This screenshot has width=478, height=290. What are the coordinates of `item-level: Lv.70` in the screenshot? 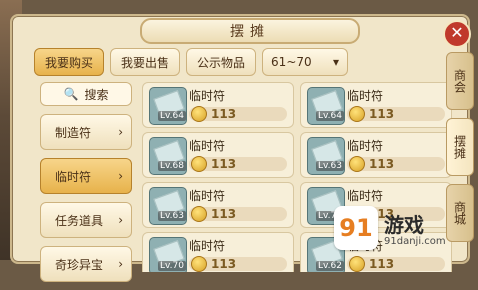 It's located at (172, 266).